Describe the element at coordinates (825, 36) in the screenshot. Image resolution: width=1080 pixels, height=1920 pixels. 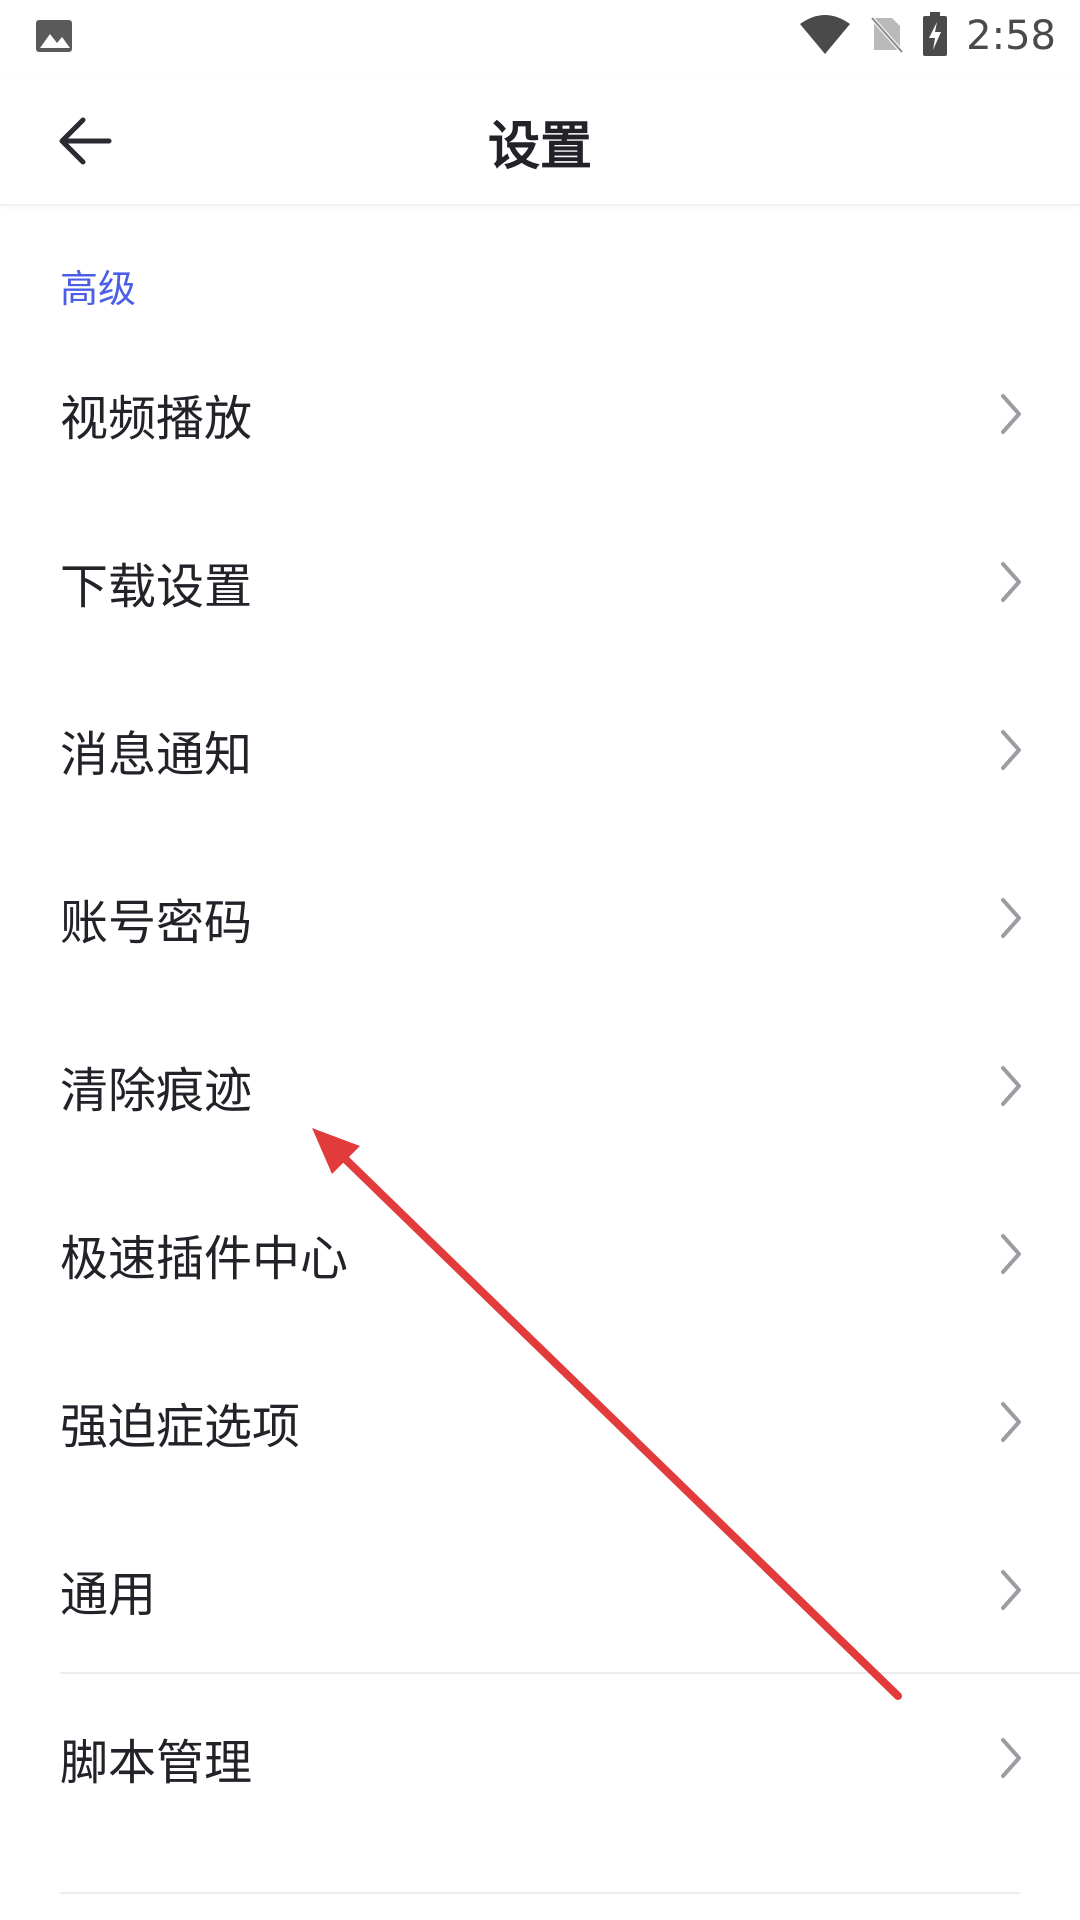
I see `wifi-icon` at that location.